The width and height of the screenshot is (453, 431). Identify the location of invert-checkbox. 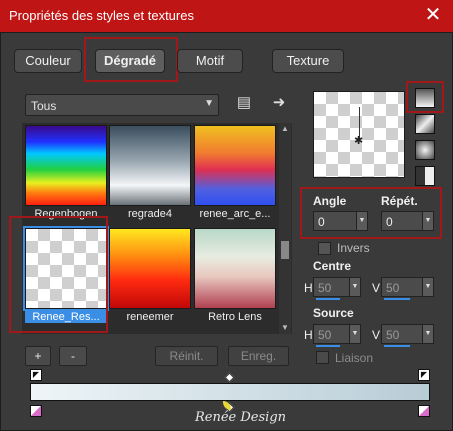
(324, 248).